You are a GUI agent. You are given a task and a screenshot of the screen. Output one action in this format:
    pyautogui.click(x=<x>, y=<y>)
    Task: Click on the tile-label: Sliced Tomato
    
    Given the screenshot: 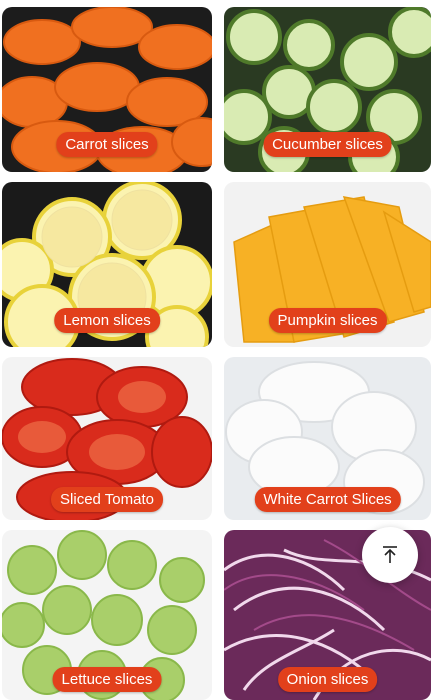 What is the action you would take?
    pyautogui.click(x=107, y=499)
    